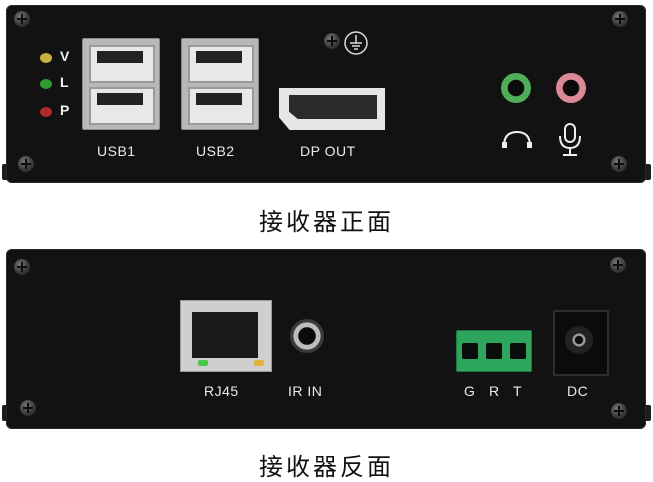  What do you see at coordinates (65, 110) in the screenshot?
I see `led-p-label: P` at bounding box center [65, 110].